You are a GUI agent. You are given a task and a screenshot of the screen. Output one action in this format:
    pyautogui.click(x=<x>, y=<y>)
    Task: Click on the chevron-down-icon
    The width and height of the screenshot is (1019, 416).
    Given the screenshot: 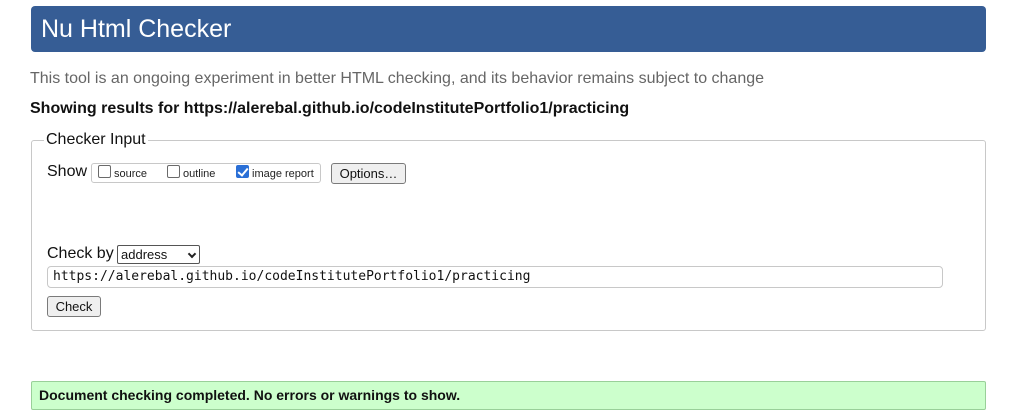 What is the action you would take?
    pyautogui.click(x=192, y=254)
    